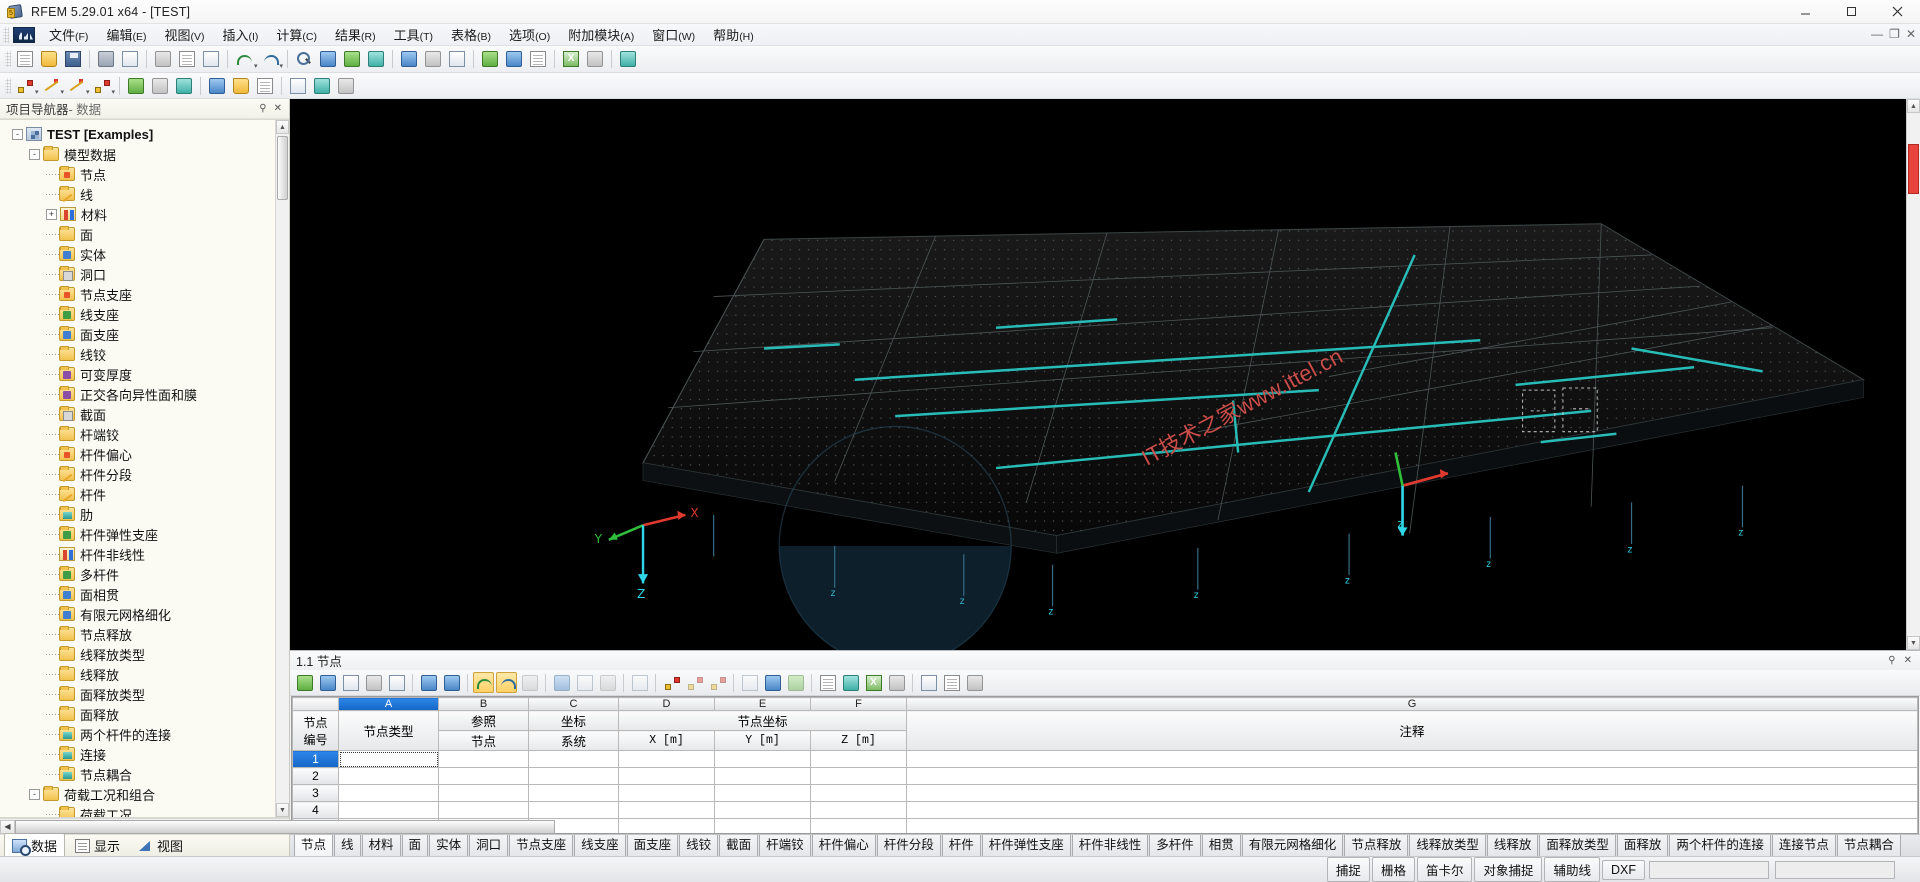 Image resolution: width=1920 pixels, height=882 pixels. I want to click on bottom-tab-14: 杆件, so click(961, 845).